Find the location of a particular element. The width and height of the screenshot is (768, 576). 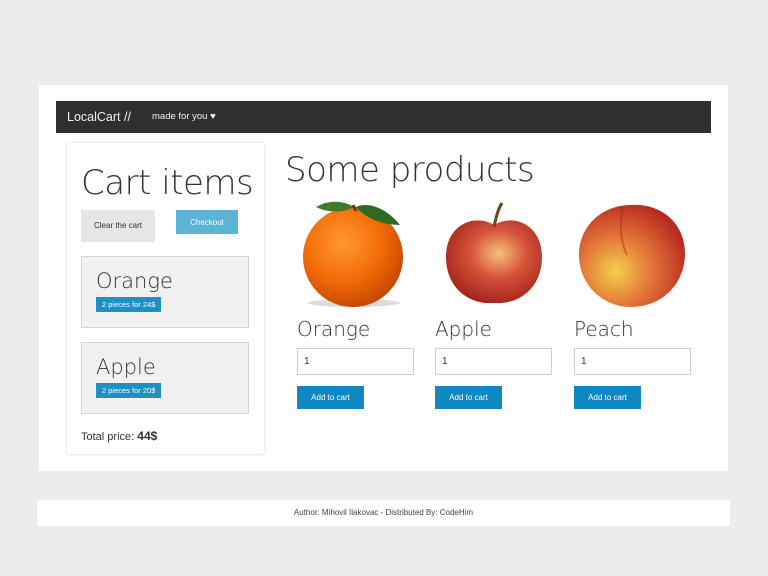

product-card-apple: Apple Add to cart is located at coordinates (504, 305).